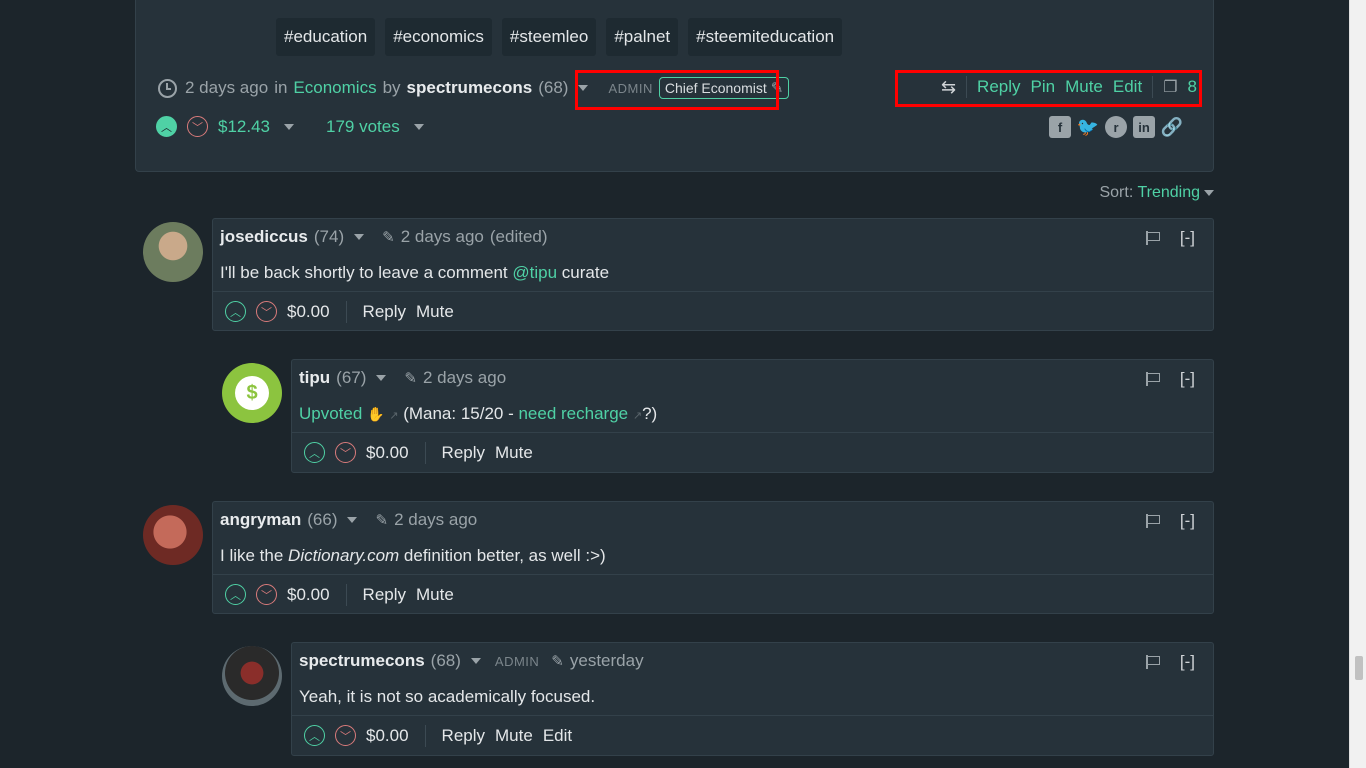  What do you see at coordinates (363, 127) in the screenshot?
I see `vote-count: 179 votes` at bounding box center [363, 127].